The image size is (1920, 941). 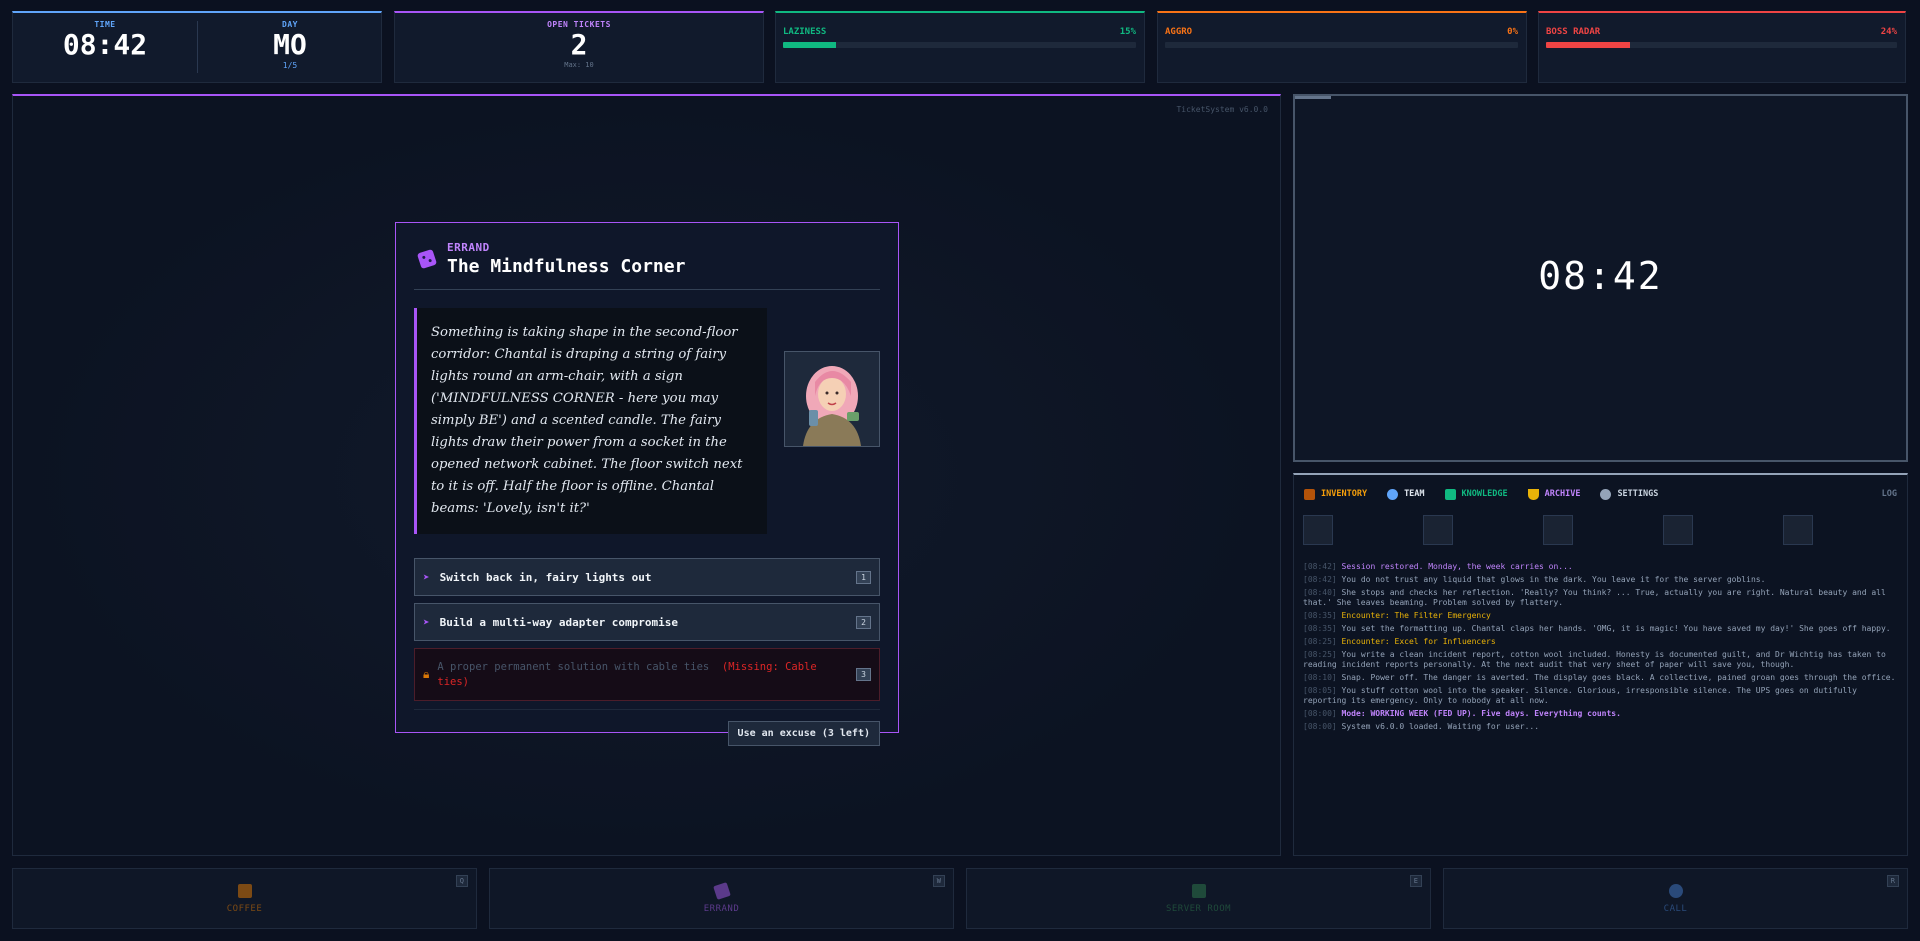 I want to click on day-block: DAY MO 1/5, so click(x=290, y=47).